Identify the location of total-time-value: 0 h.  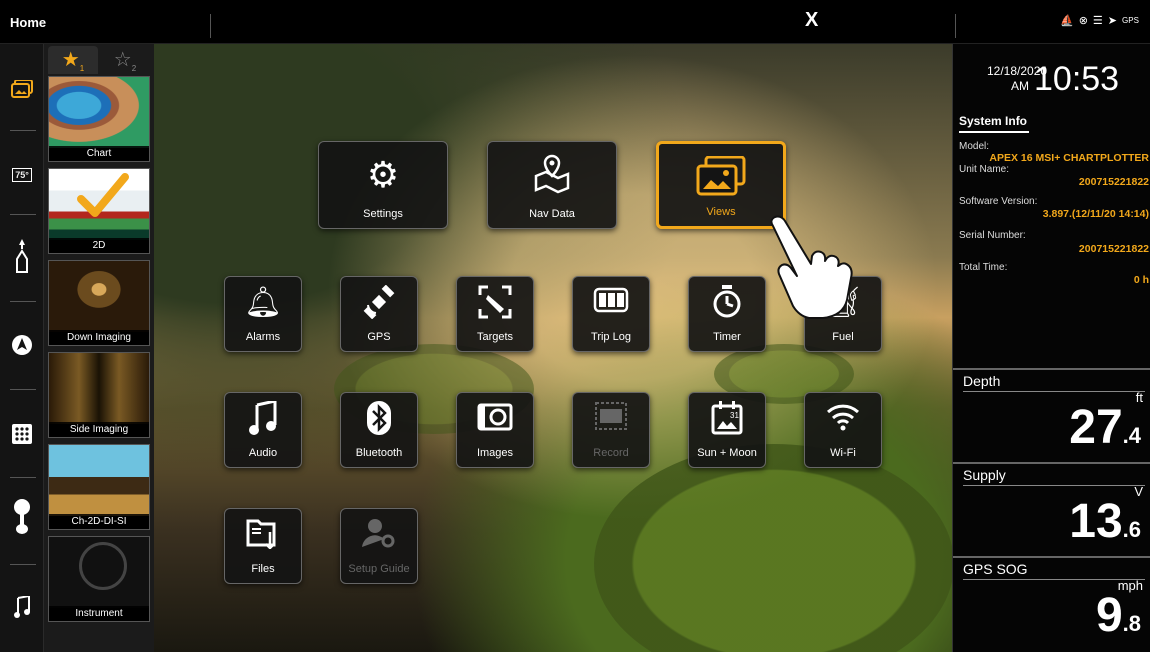
(1141, 280).